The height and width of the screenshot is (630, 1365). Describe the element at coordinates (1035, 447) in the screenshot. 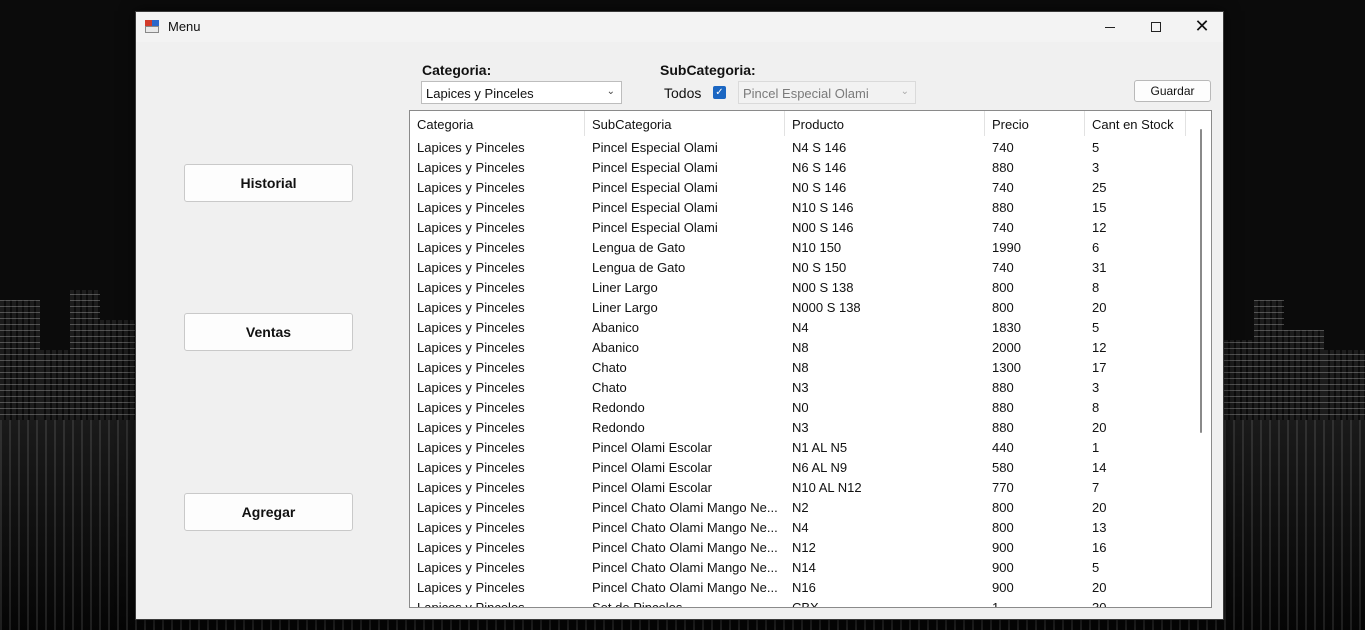

I see `cell-precio: 440` at that location.